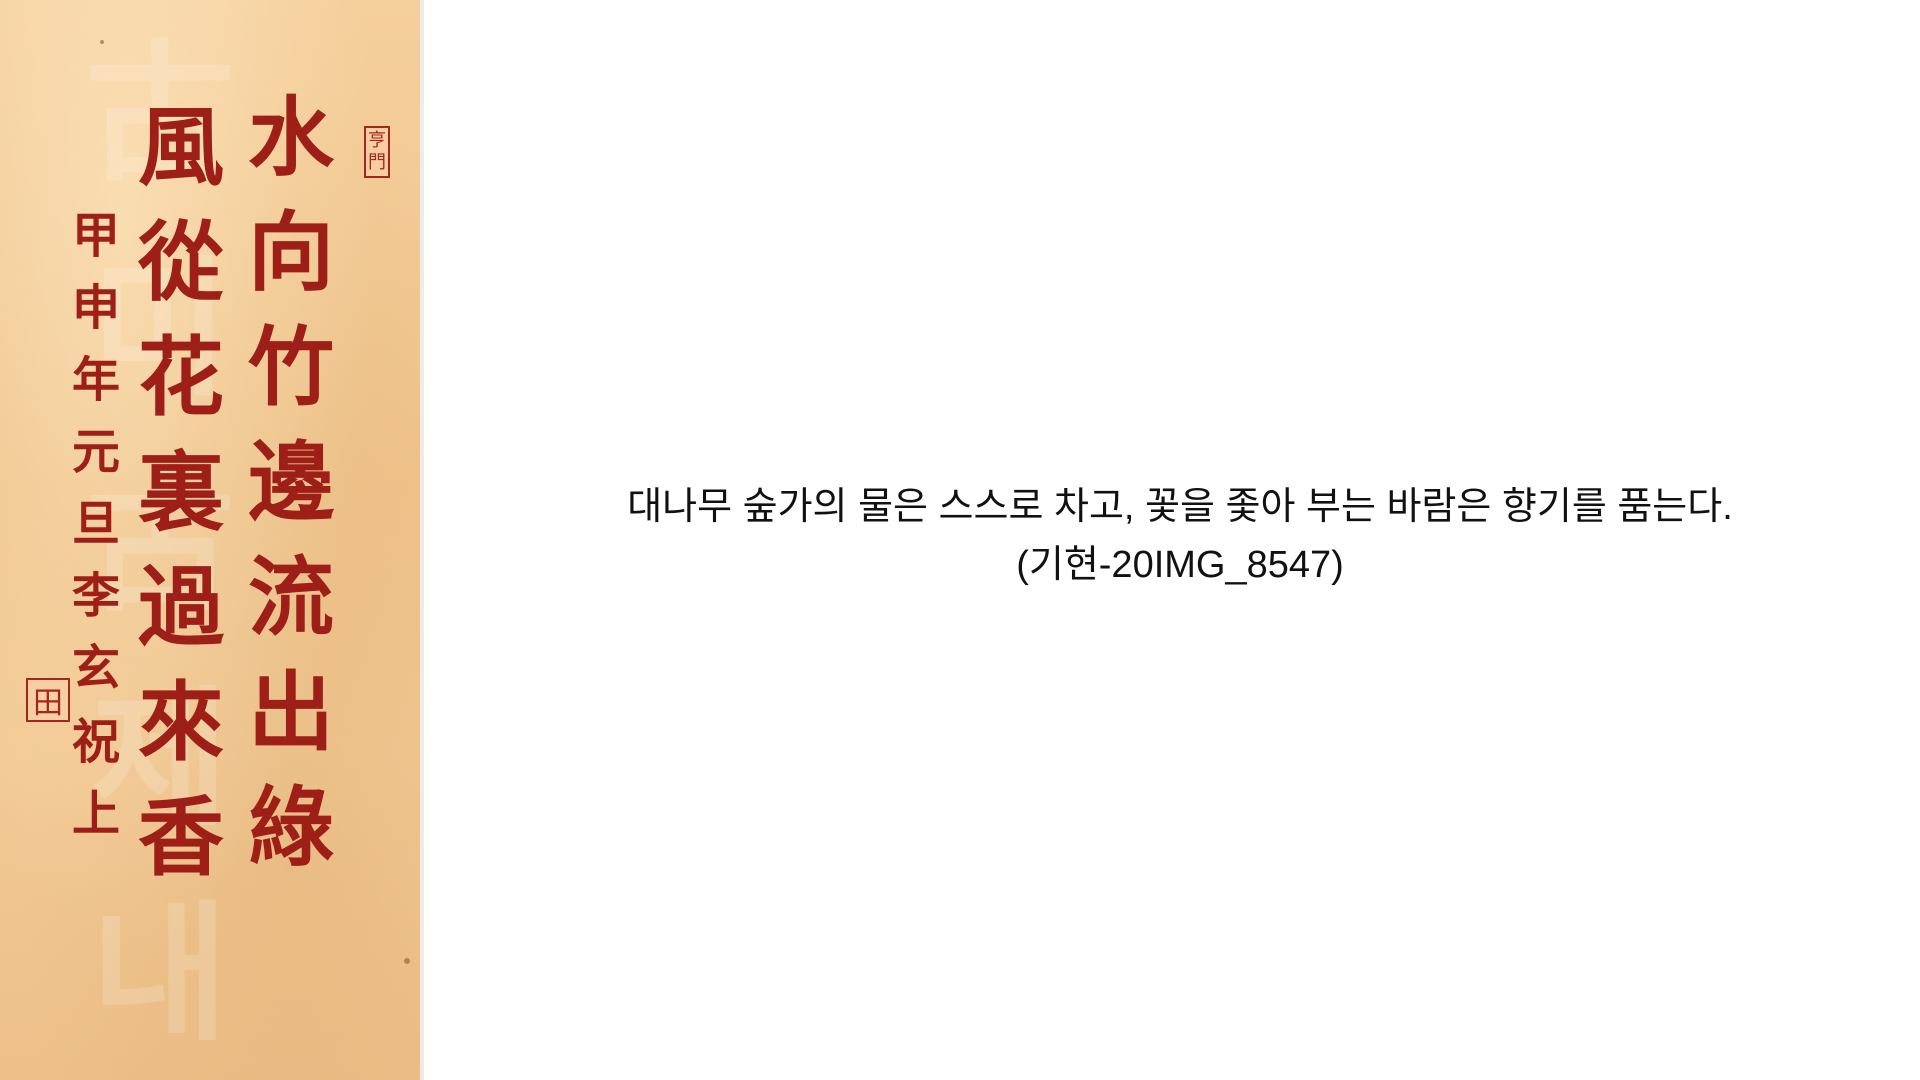 The width and height of the screenshot is (1920, 1080). I want to click on seal-char: 亨, so click(377, 141).